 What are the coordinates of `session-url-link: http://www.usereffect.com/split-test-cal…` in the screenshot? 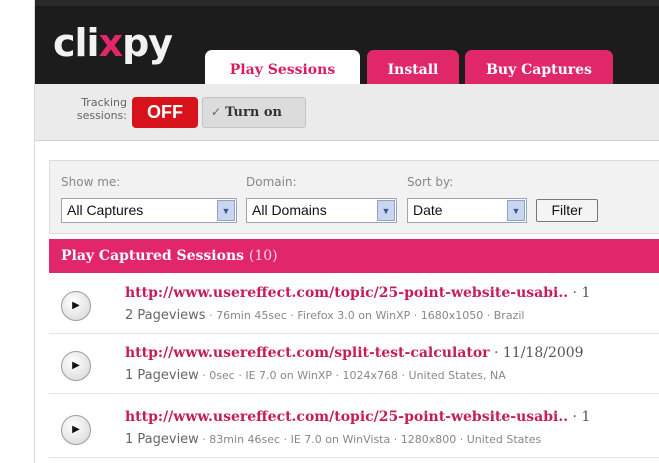 It's located at (307, 353).